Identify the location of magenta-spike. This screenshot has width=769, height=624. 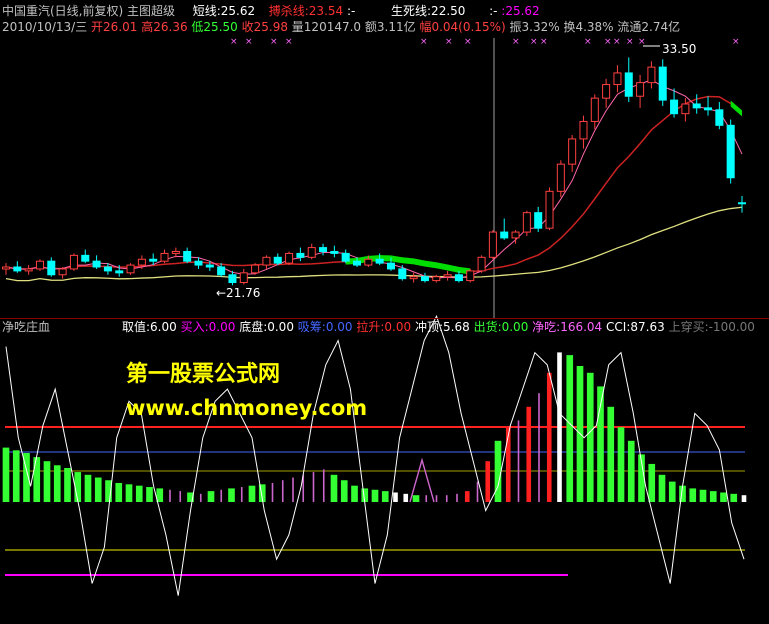
(422, 480).